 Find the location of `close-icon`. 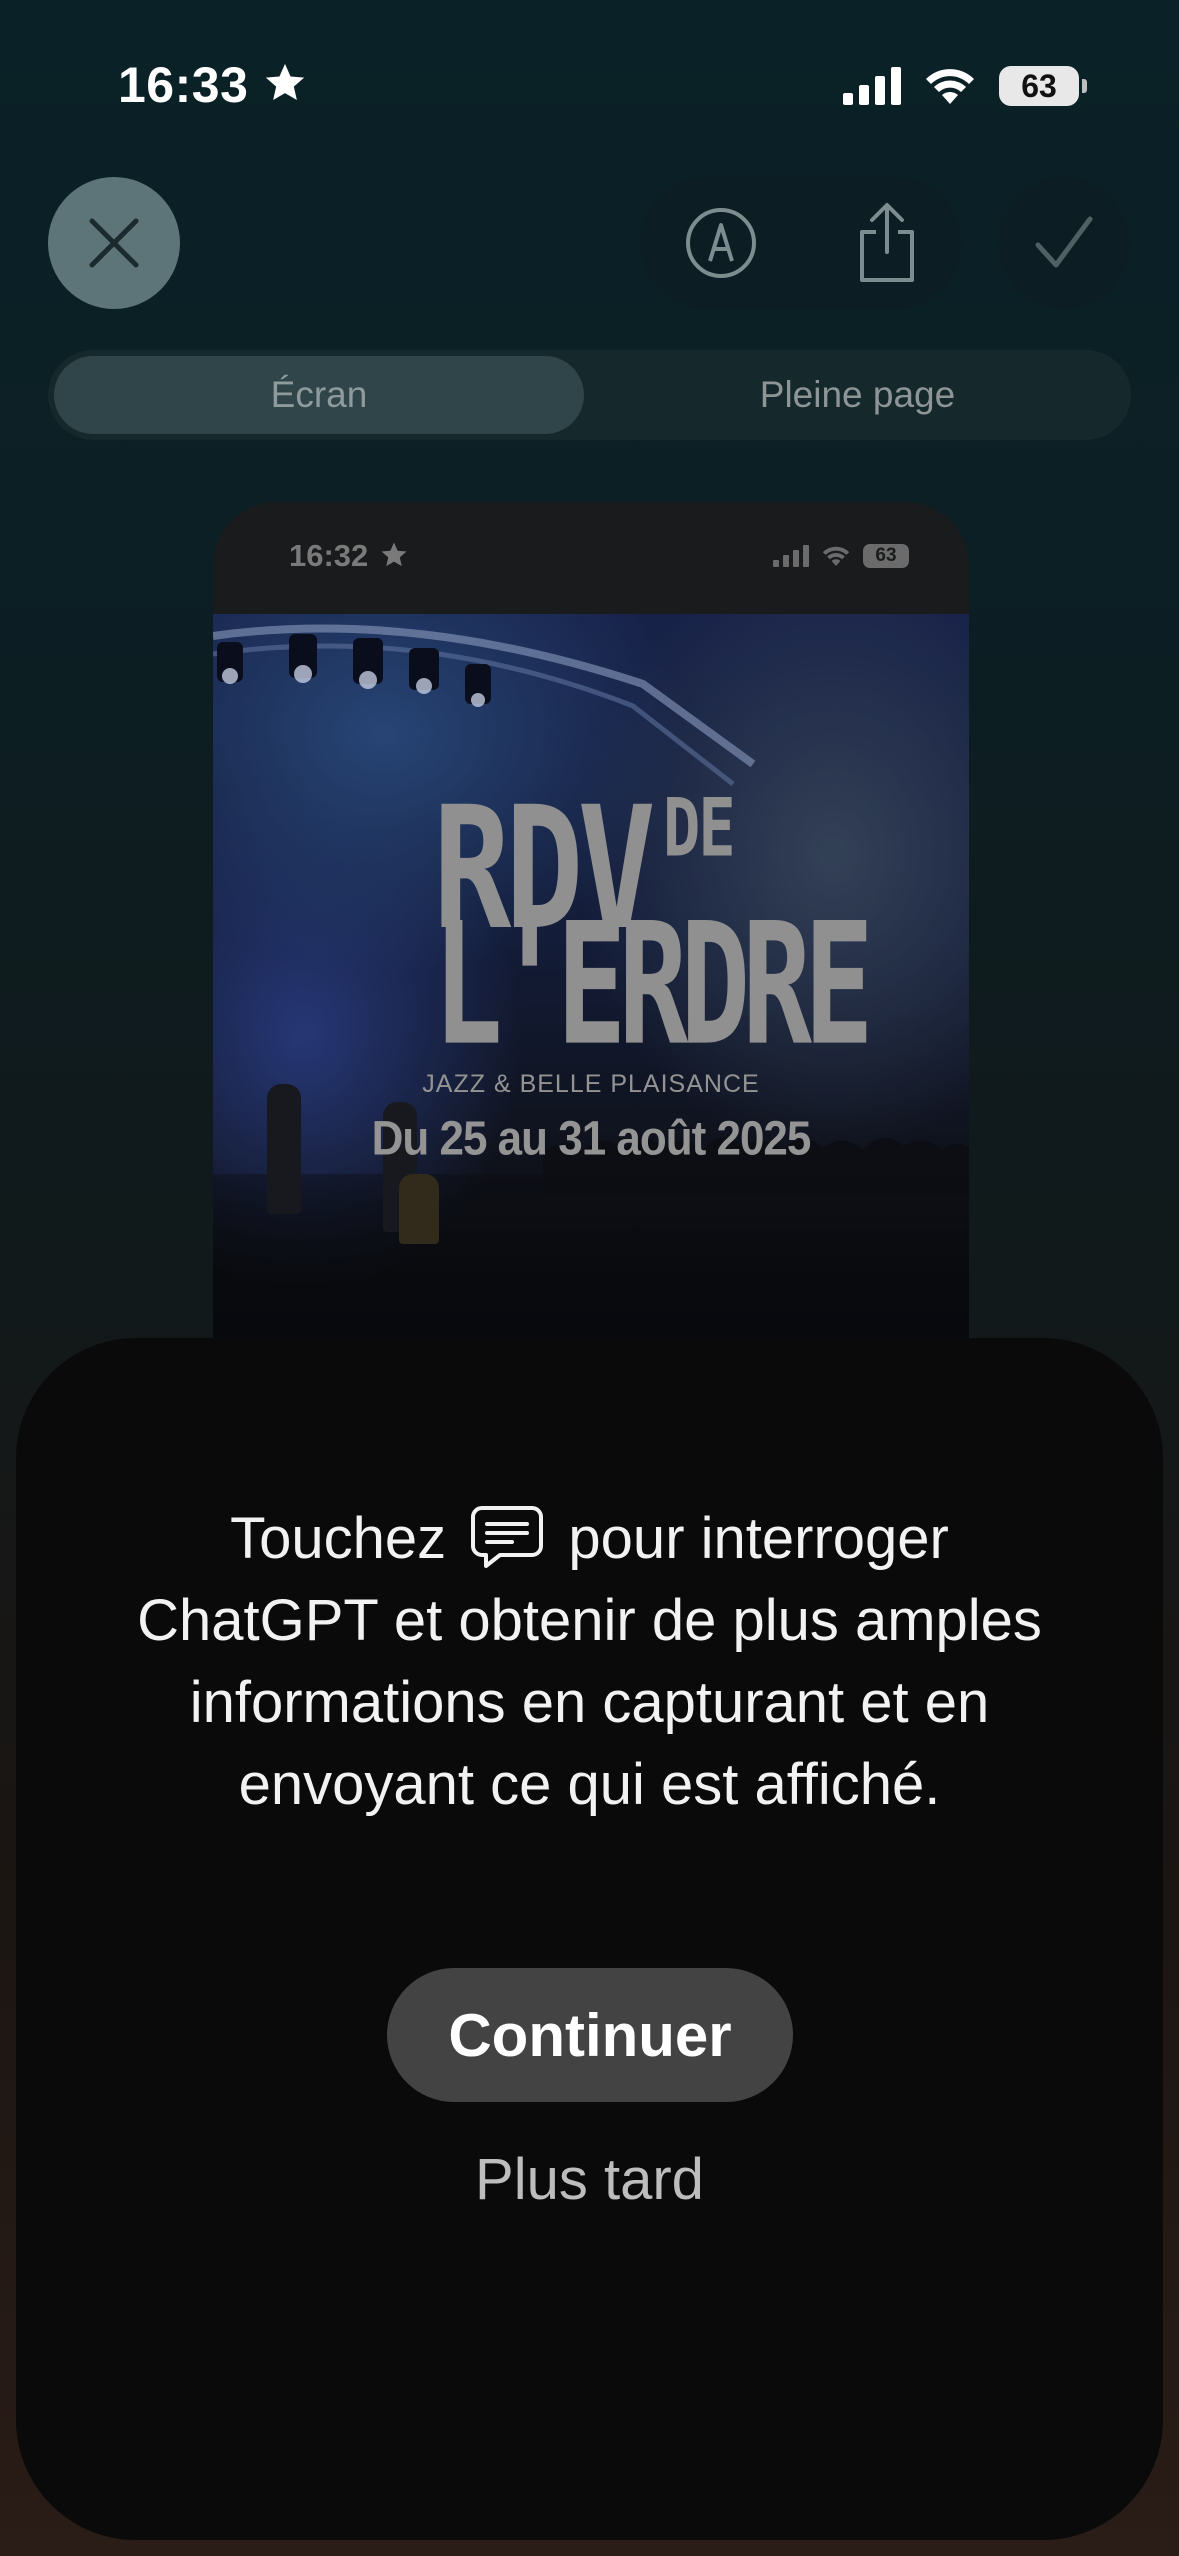

close-icon is located at coordinates (114, 243).